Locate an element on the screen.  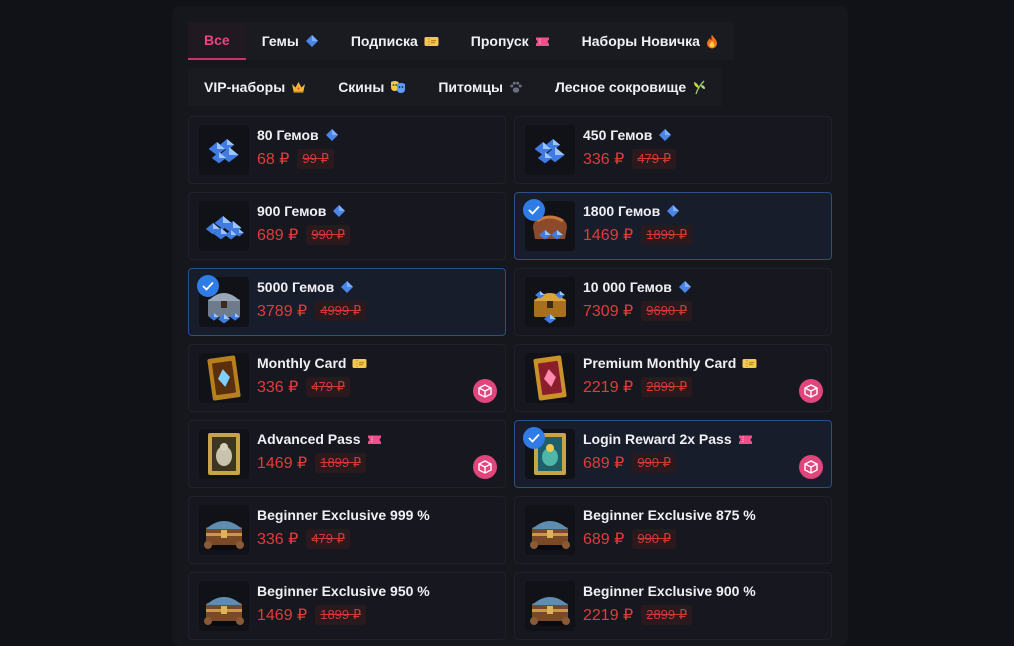
tab-label: Наборы Новичка is located at coordinates (640, 41).